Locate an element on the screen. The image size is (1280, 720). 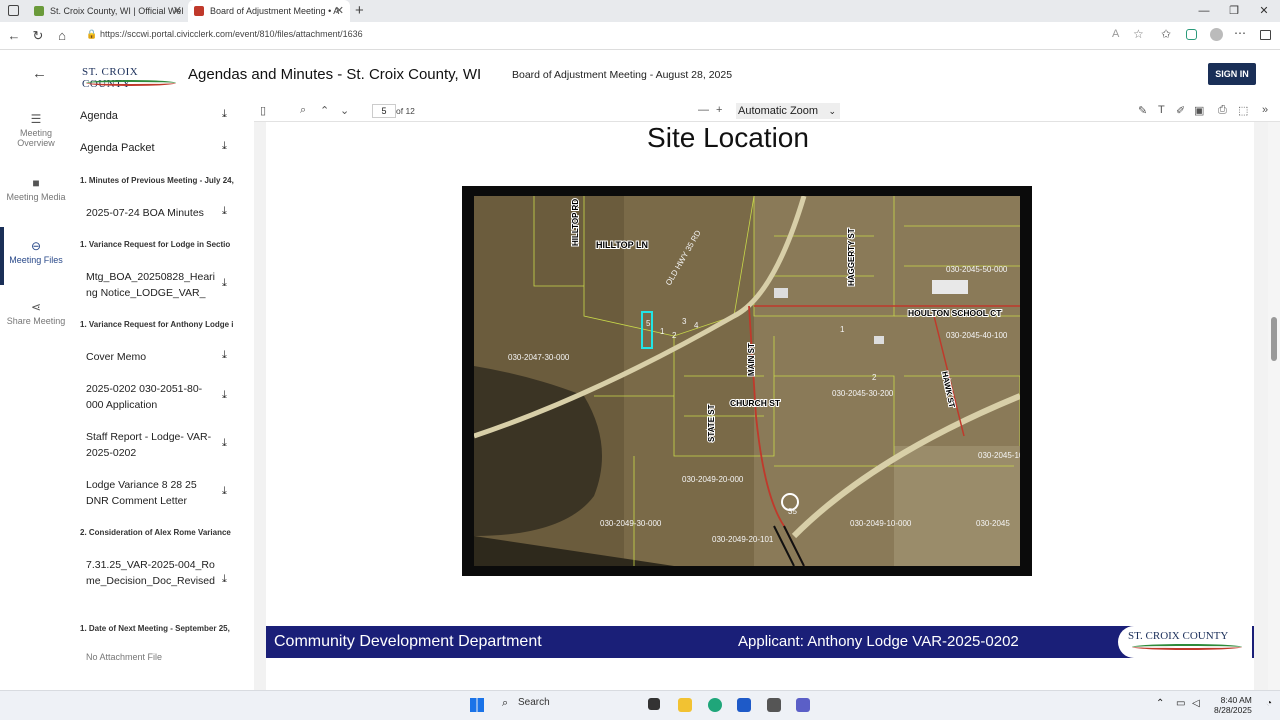
network-icon: ▭ is located at coordinates (1180, 703).